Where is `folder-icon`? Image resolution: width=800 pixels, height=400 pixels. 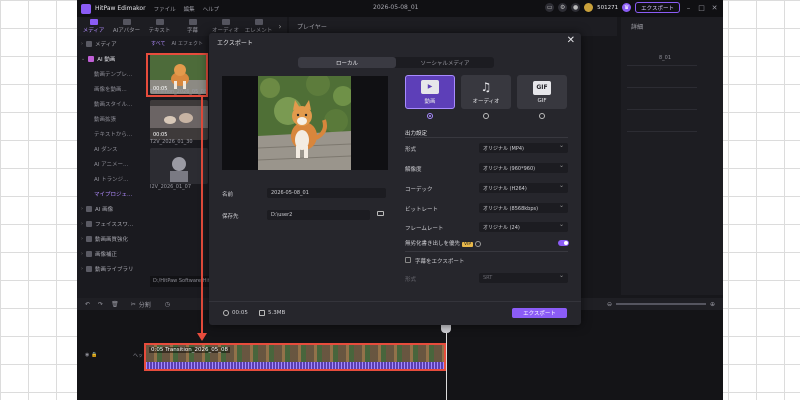 folder-icon is located at coordinates (380, 213).